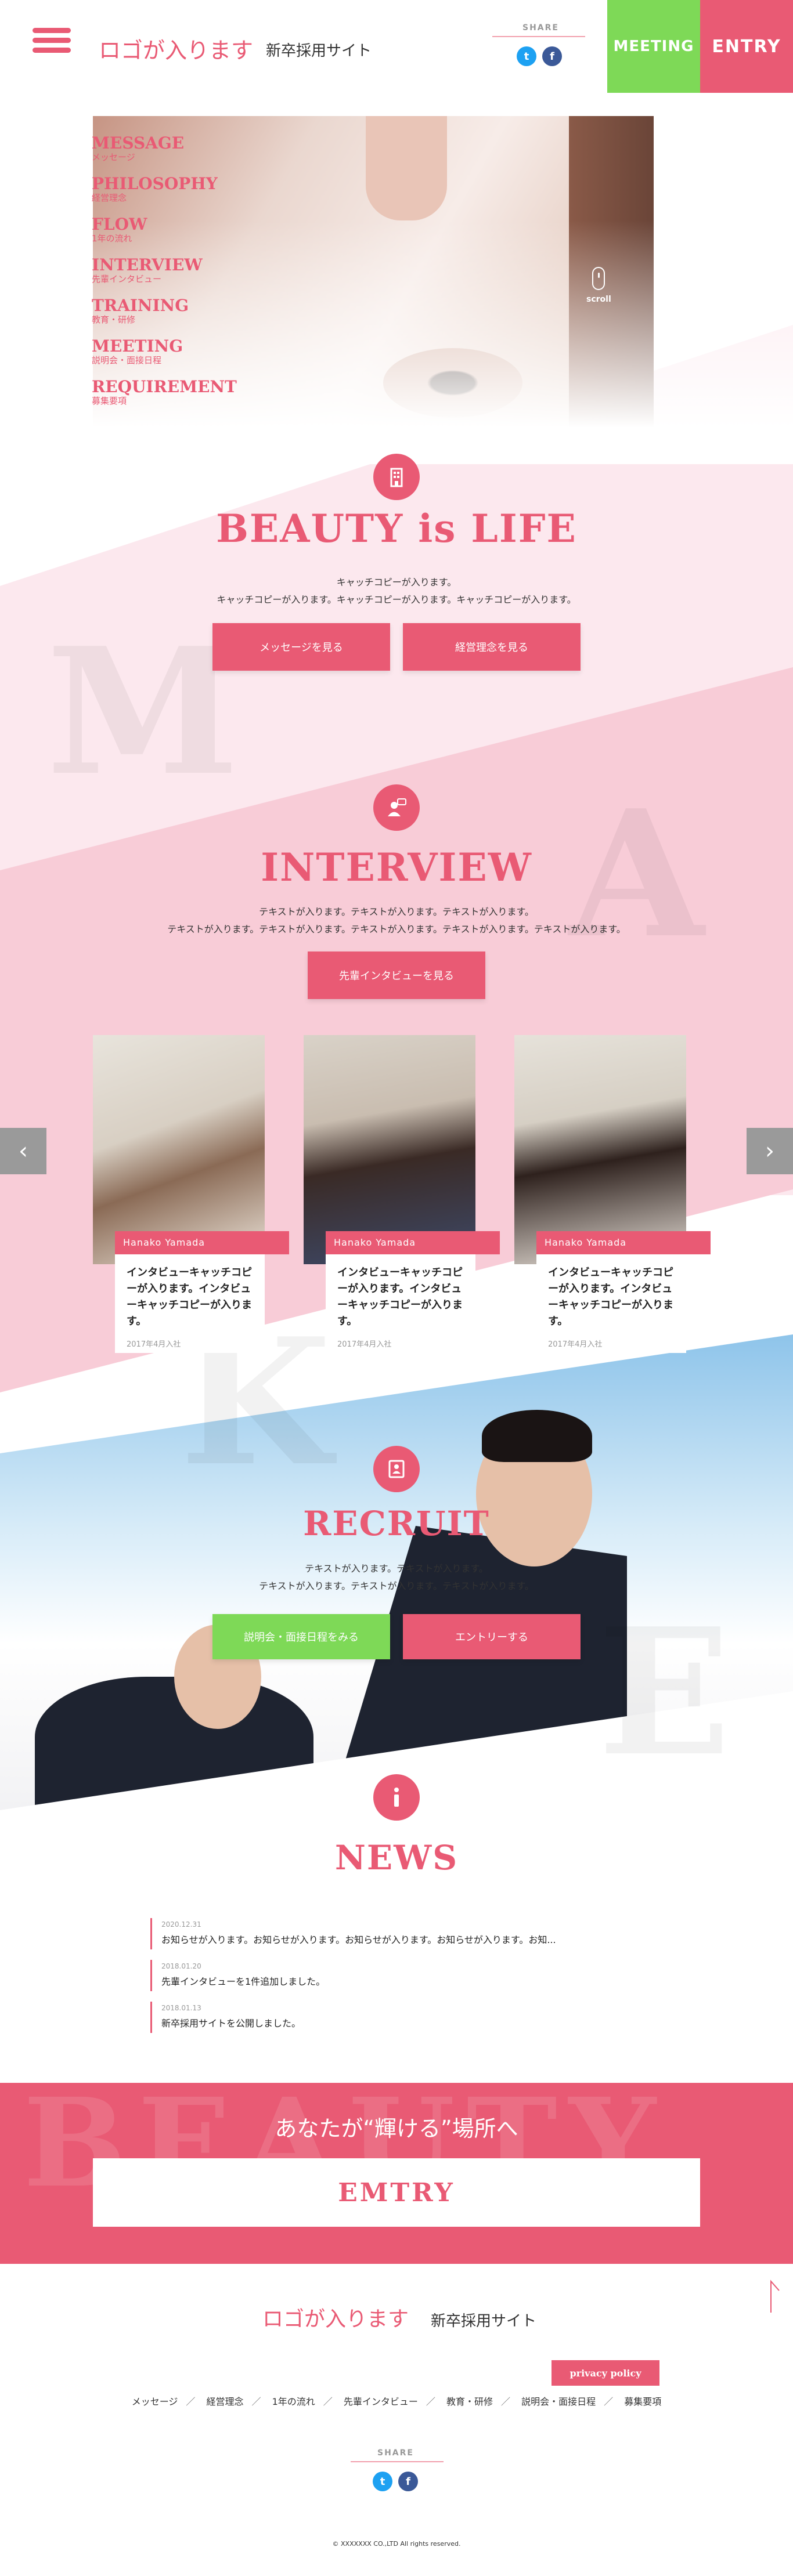 The width and height of the screenshot is (793, 2576). I want to click on next-arrow-icon: ›, so click(770, 1151).